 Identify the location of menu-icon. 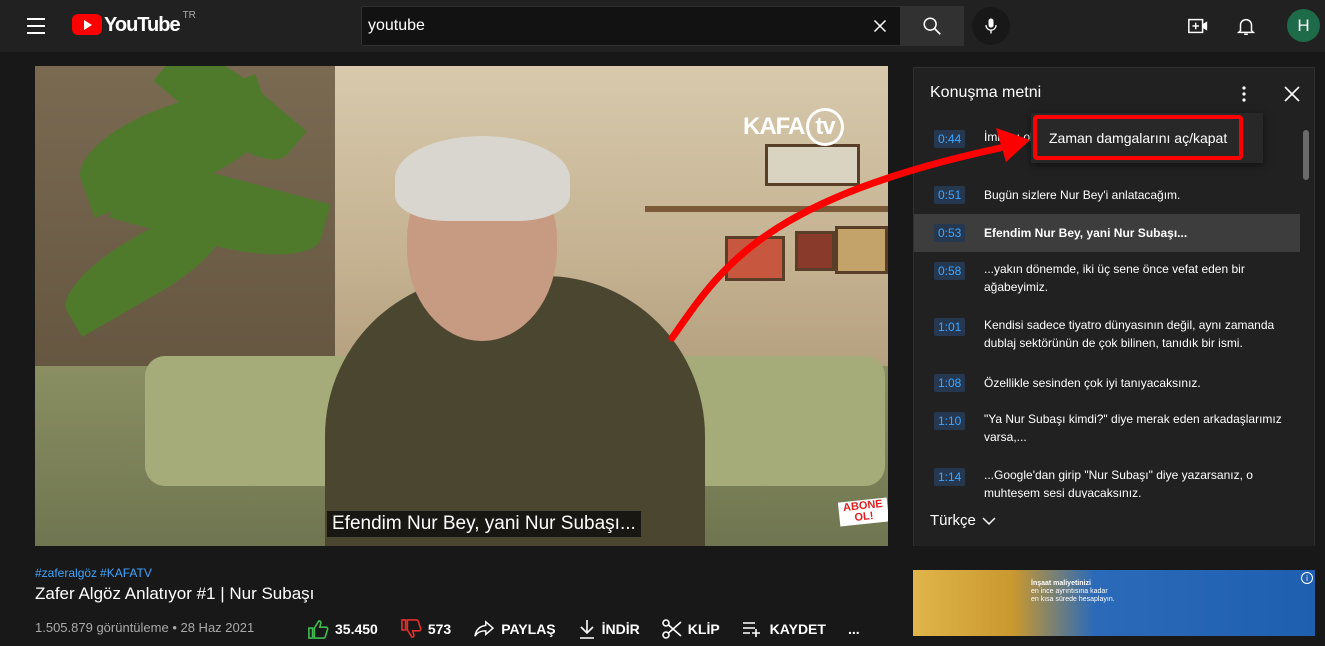
(36, 26).